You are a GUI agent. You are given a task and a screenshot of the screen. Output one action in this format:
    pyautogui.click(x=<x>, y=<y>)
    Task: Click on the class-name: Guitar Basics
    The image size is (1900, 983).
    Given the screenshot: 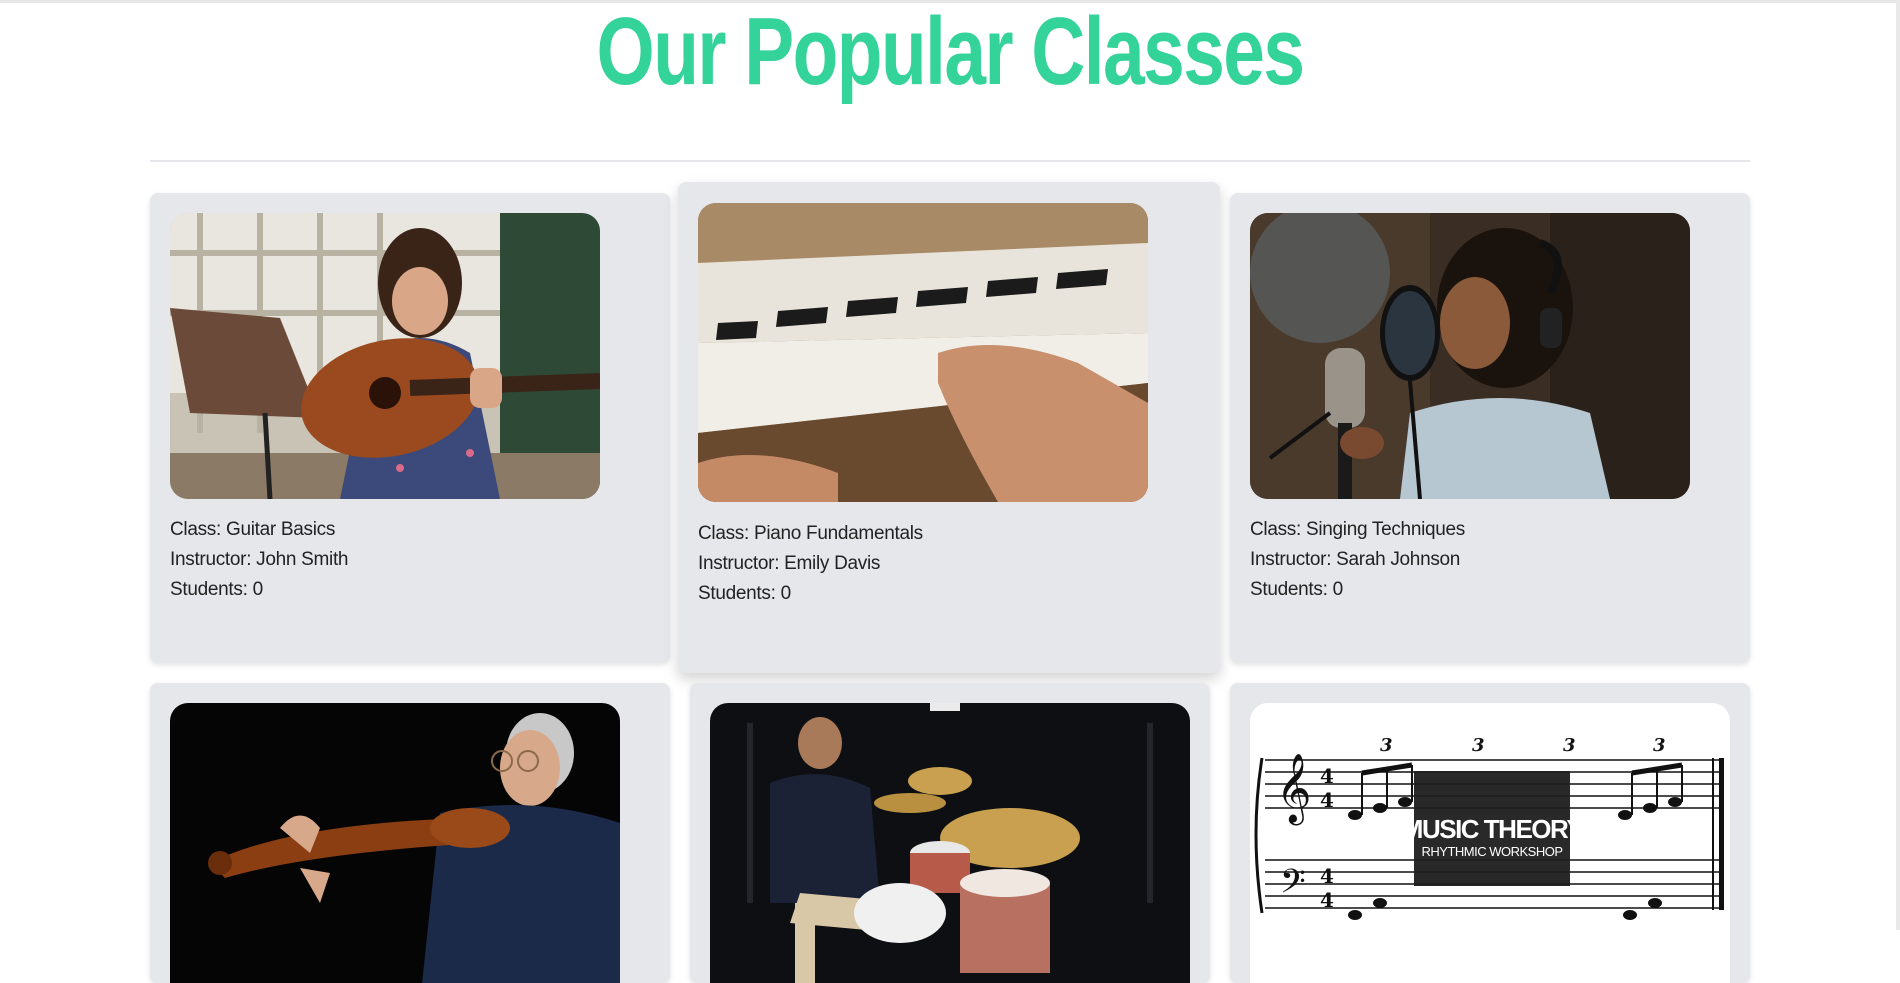 What is the action you would take?
    pyautogui.click(x=280, y=529)
    